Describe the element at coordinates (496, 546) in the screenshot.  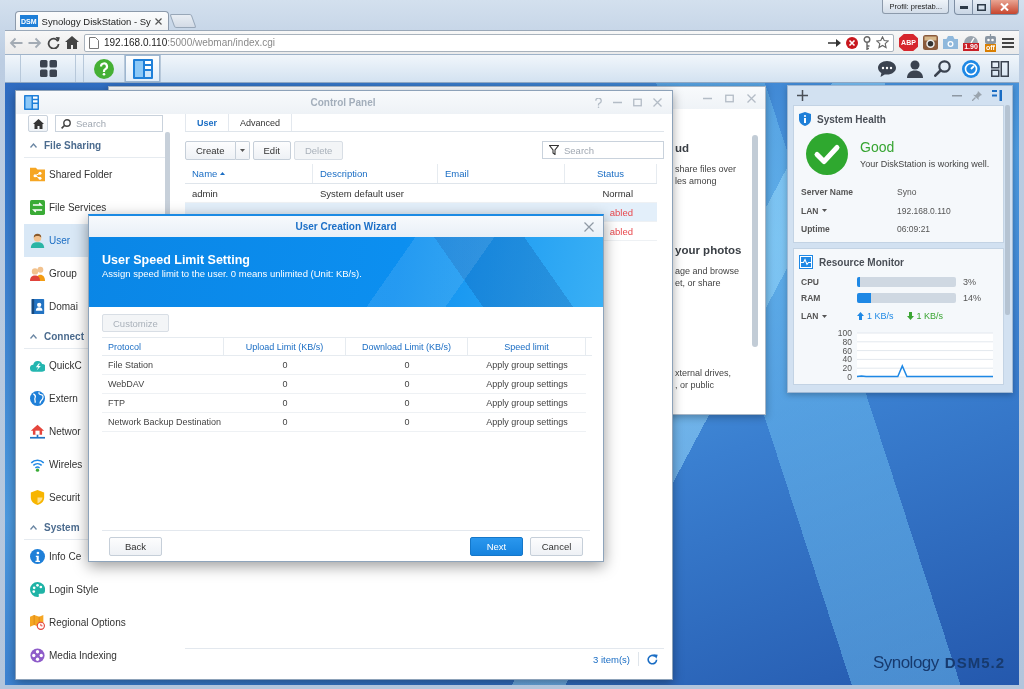
I see `dialog-button: Next` at that location.